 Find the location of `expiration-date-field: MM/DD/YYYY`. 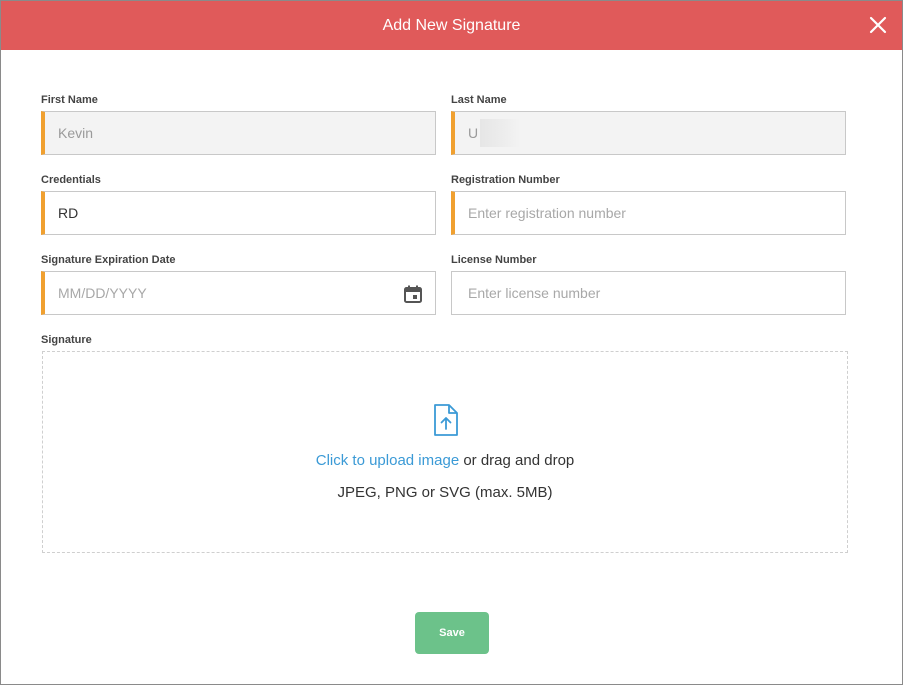

expiration-date-field: MM/DD/YYYY is located at coordinates (238, 293).